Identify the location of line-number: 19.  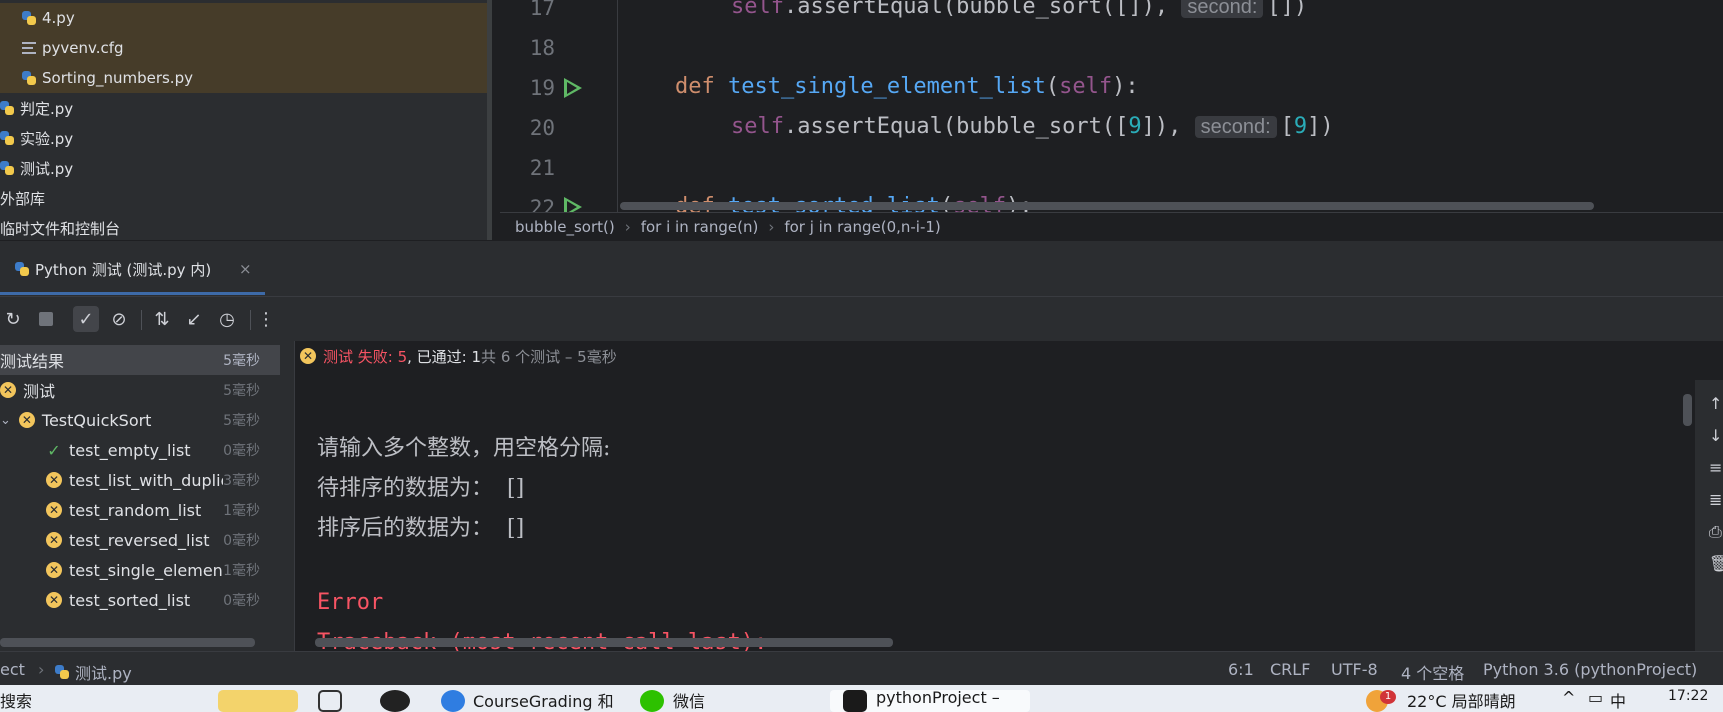
(542, 88).